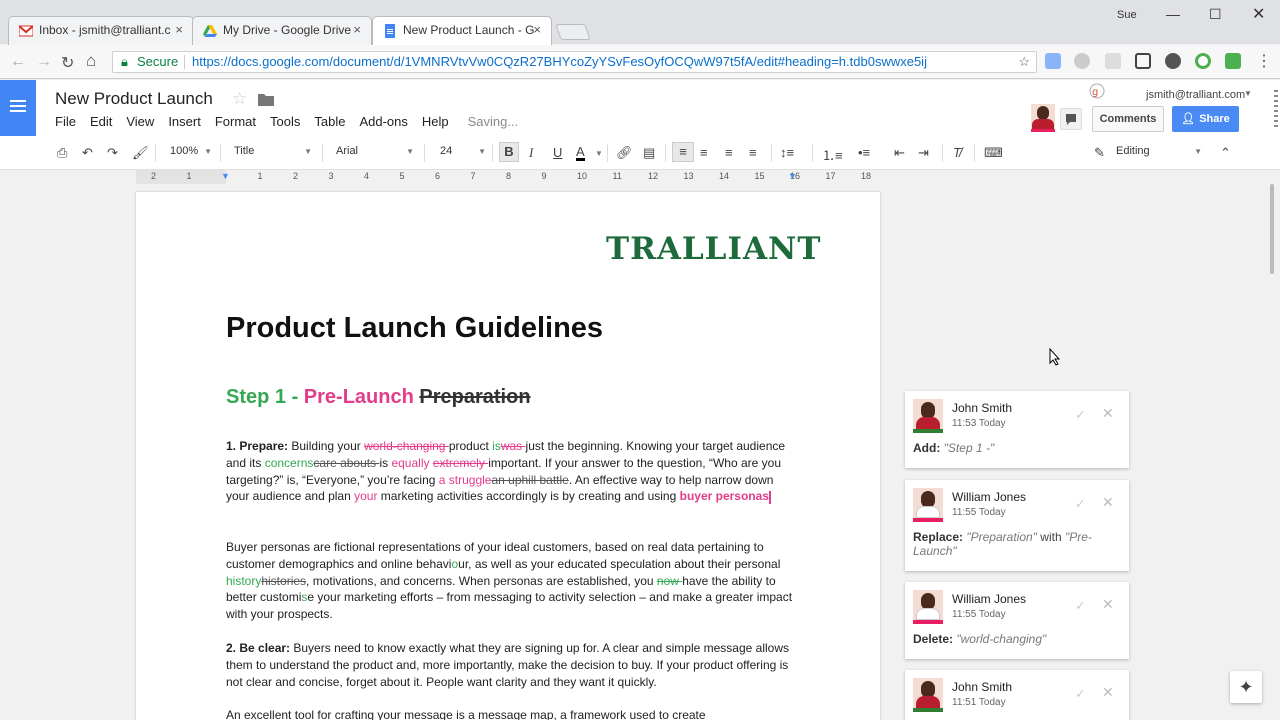  Describe the element at coordinates (91, 61) in the screenshot. I see `home-icon: ⌂` at that location.